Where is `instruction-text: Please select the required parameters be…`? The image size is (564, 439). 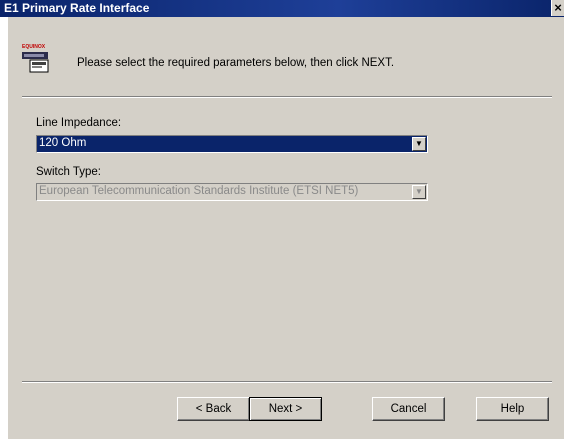
instruction-text: Please select the required parameters be… is located at coordinates (236, 63).